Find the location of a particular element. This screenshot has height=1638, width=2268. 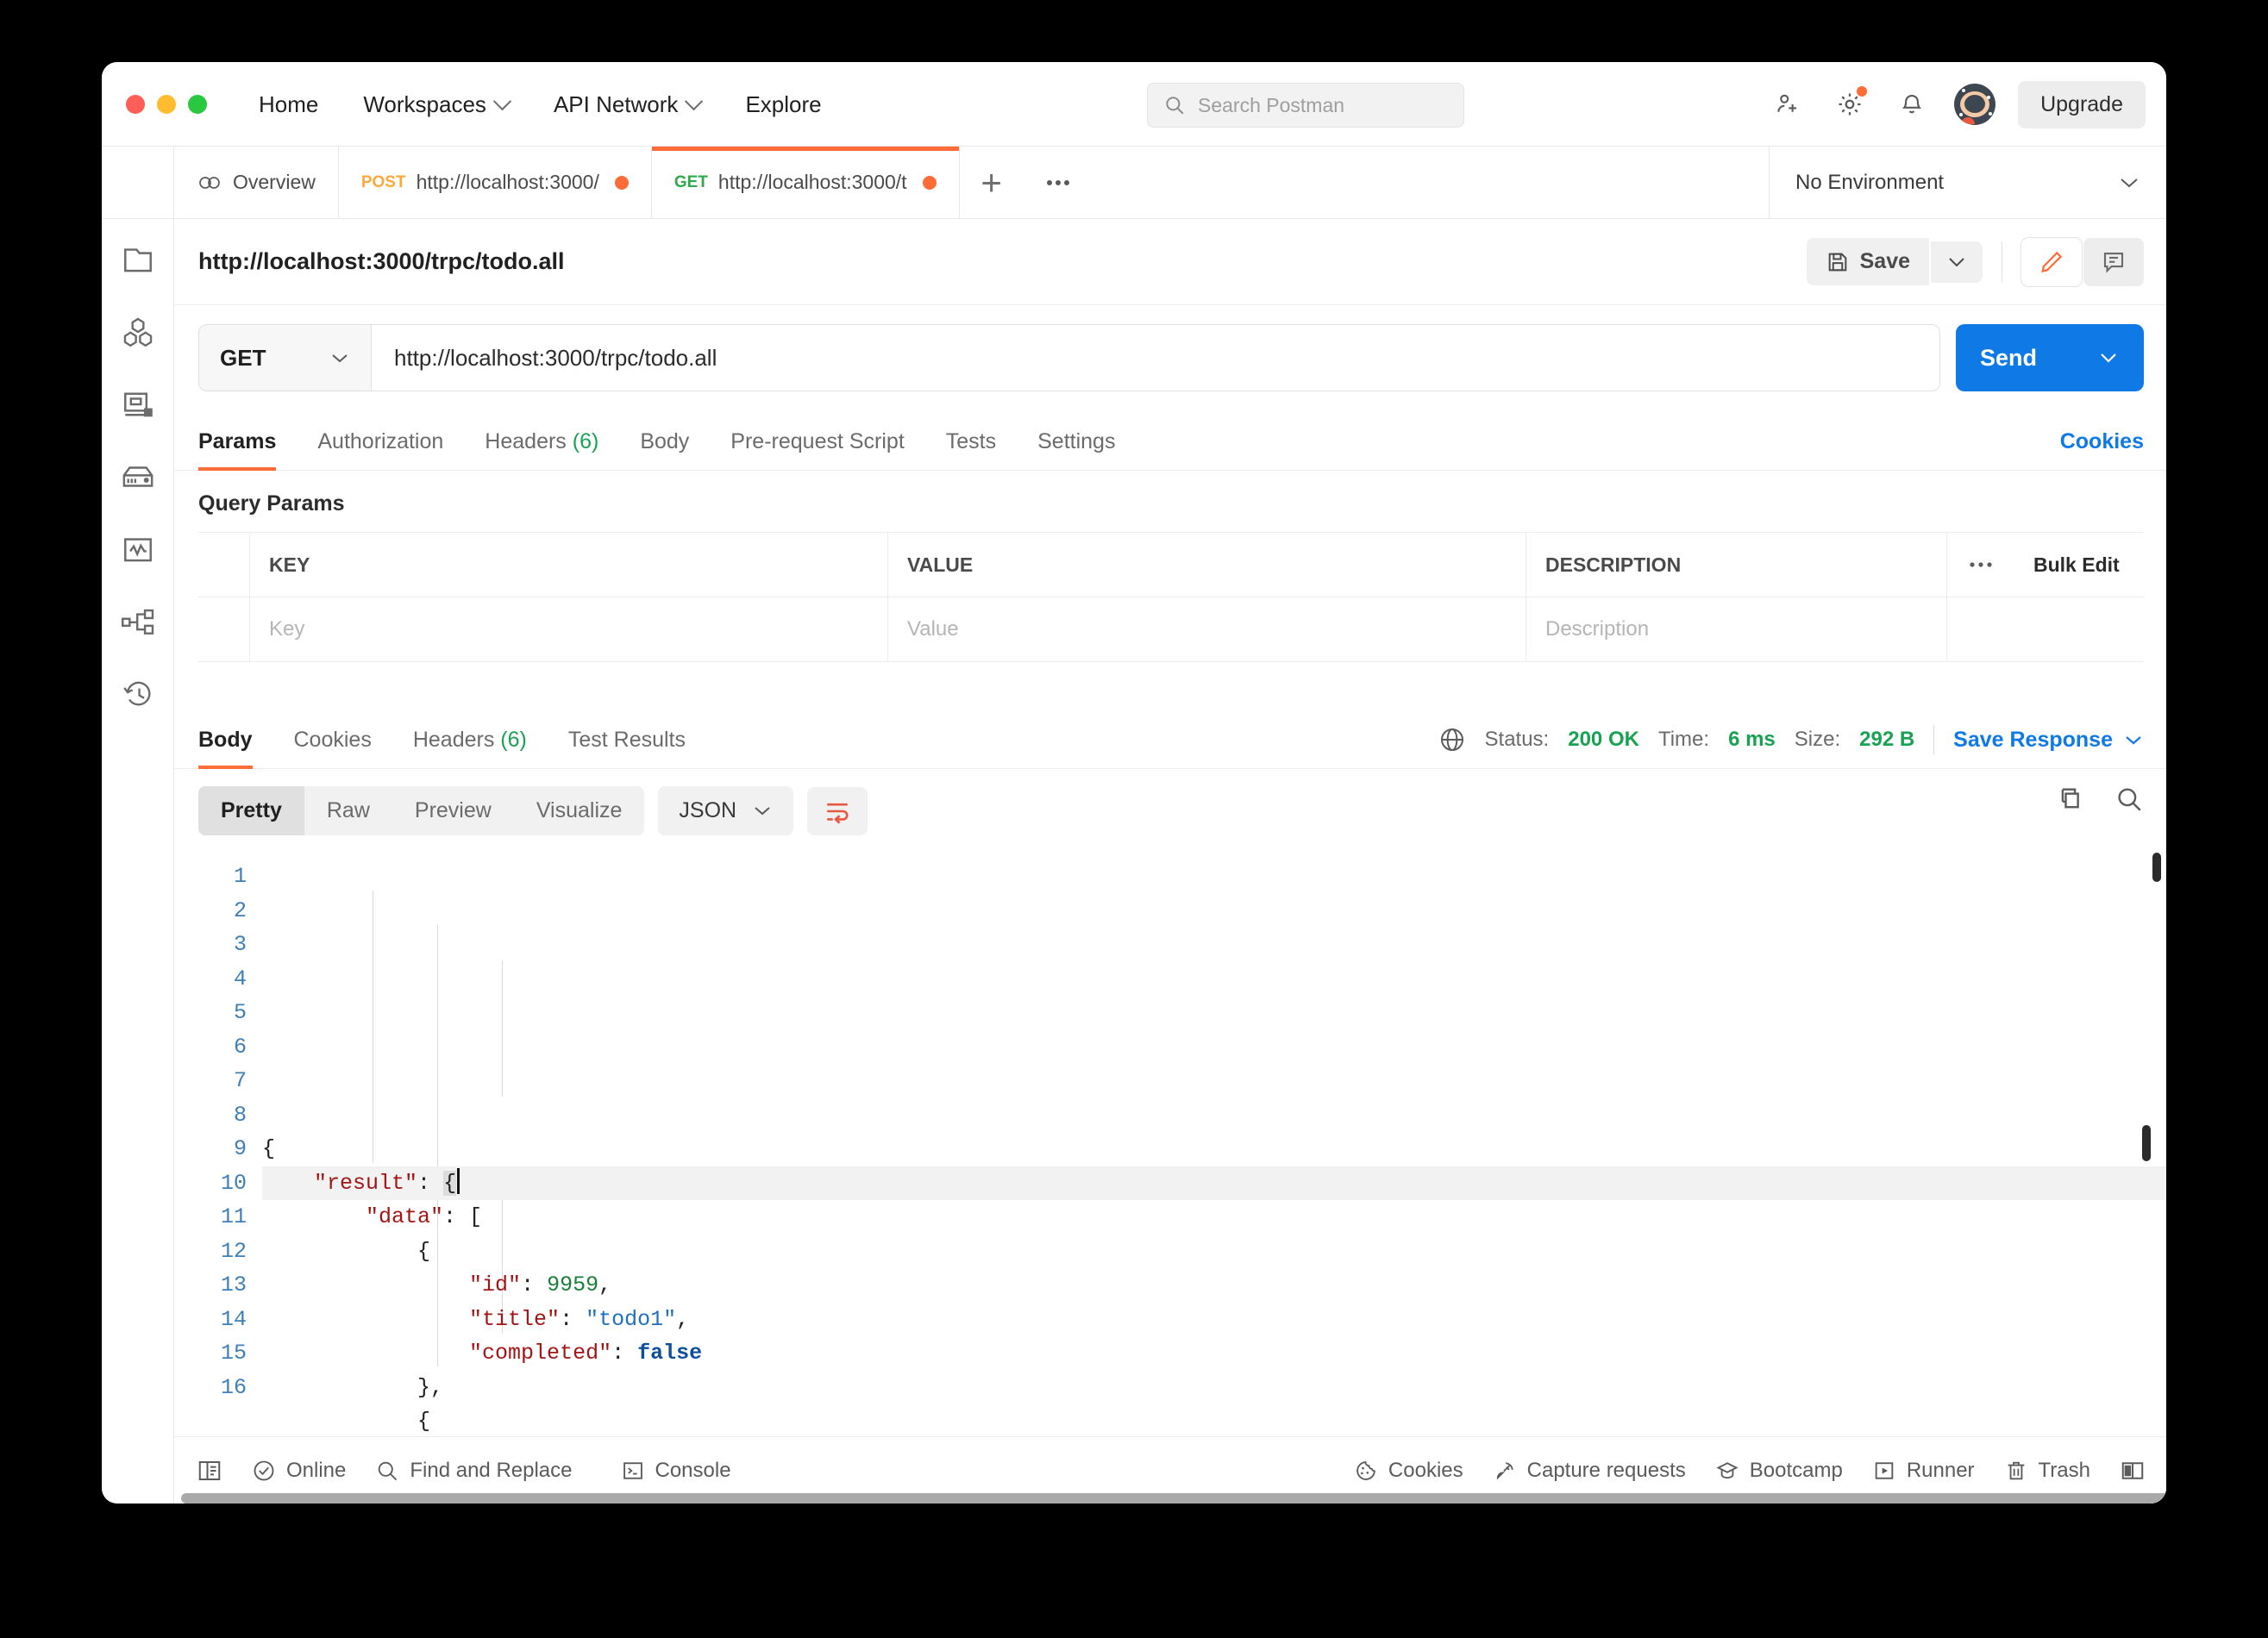

code-token: }, is located at coordinates (430, 1387).